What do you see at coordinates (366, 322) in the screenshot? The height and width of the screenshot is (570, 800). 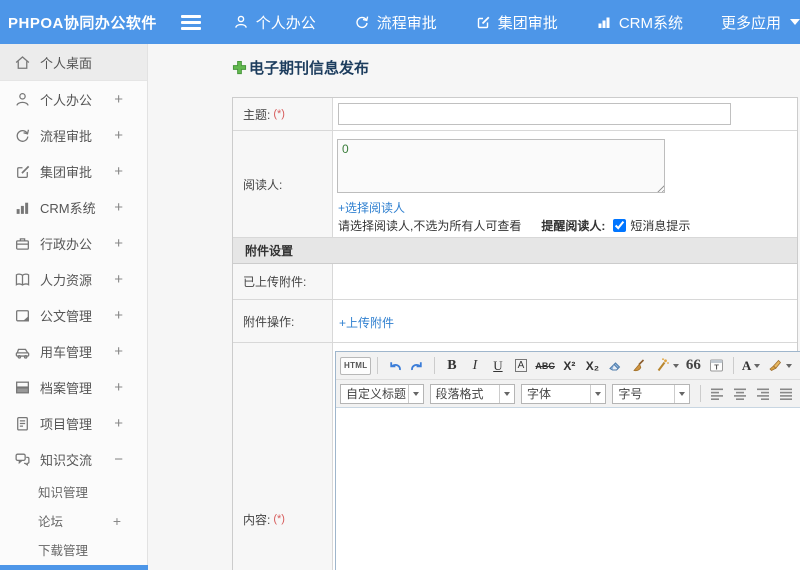 I see `upload-attachment-link: +上传附件` at bounding box center [366, 322].